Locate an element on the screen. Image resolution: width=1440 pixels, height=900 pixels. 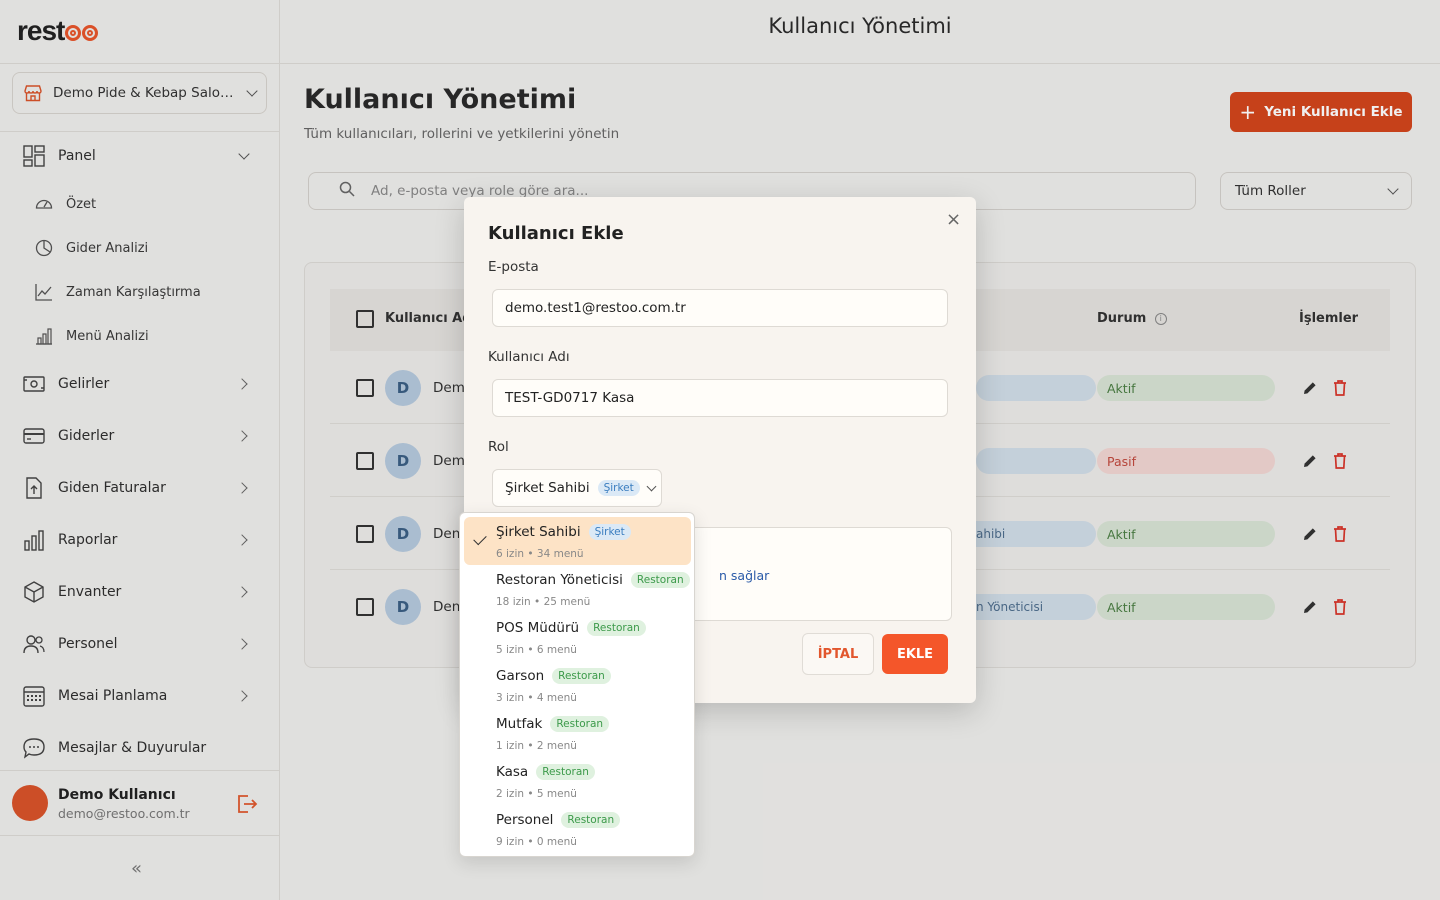
role-option-meta: 5 izin • 6 menü is located at coordinates (536, 650).